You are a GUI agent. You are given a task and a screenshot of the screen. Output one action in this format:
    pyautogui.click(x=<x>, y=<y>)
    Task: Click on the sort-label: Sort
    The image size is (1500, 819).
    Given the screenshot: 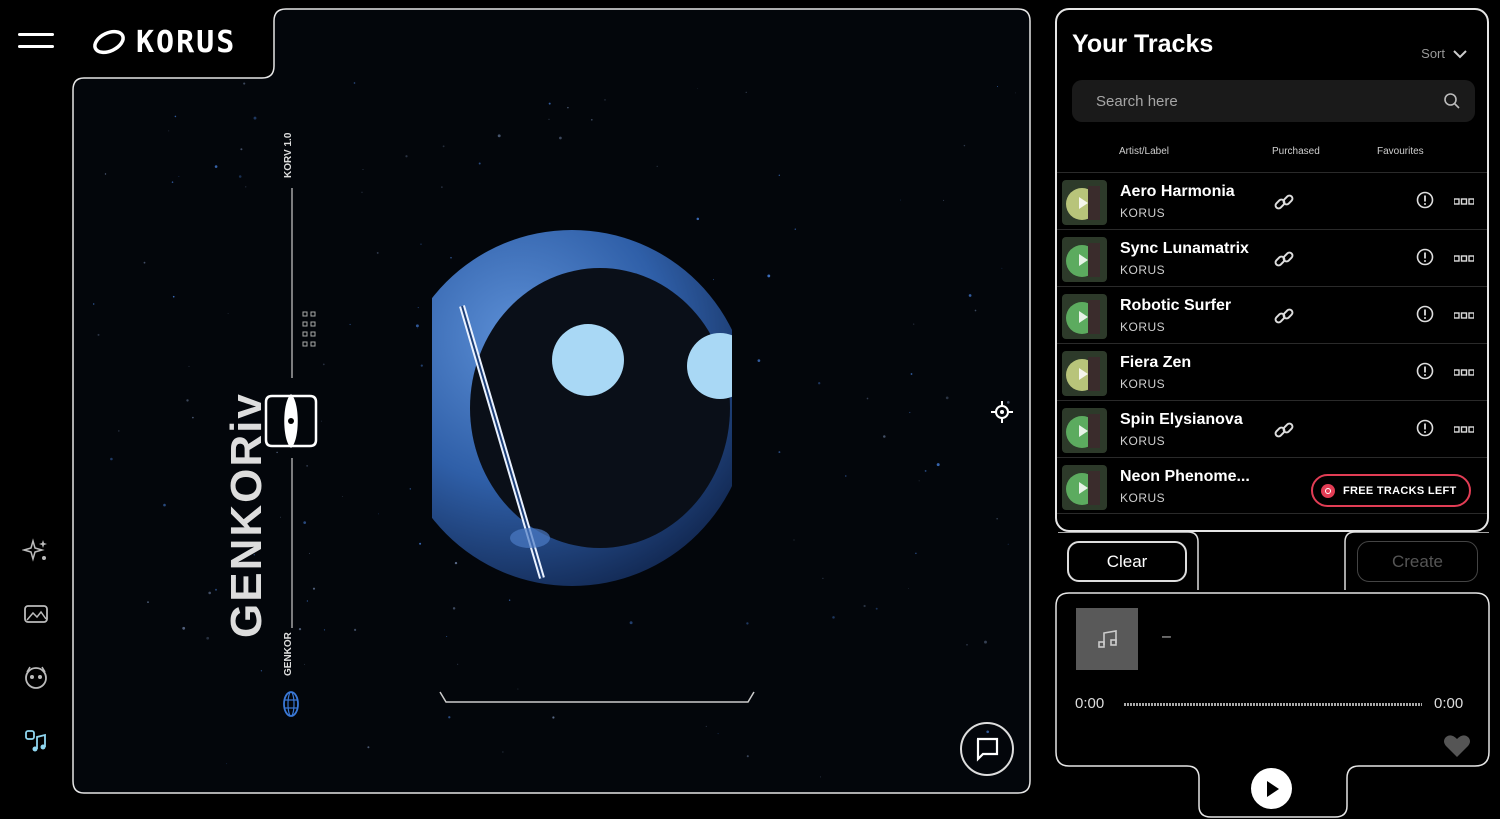 What is the action you would take?
    pyautogui.click(x=1433, y=53)
    